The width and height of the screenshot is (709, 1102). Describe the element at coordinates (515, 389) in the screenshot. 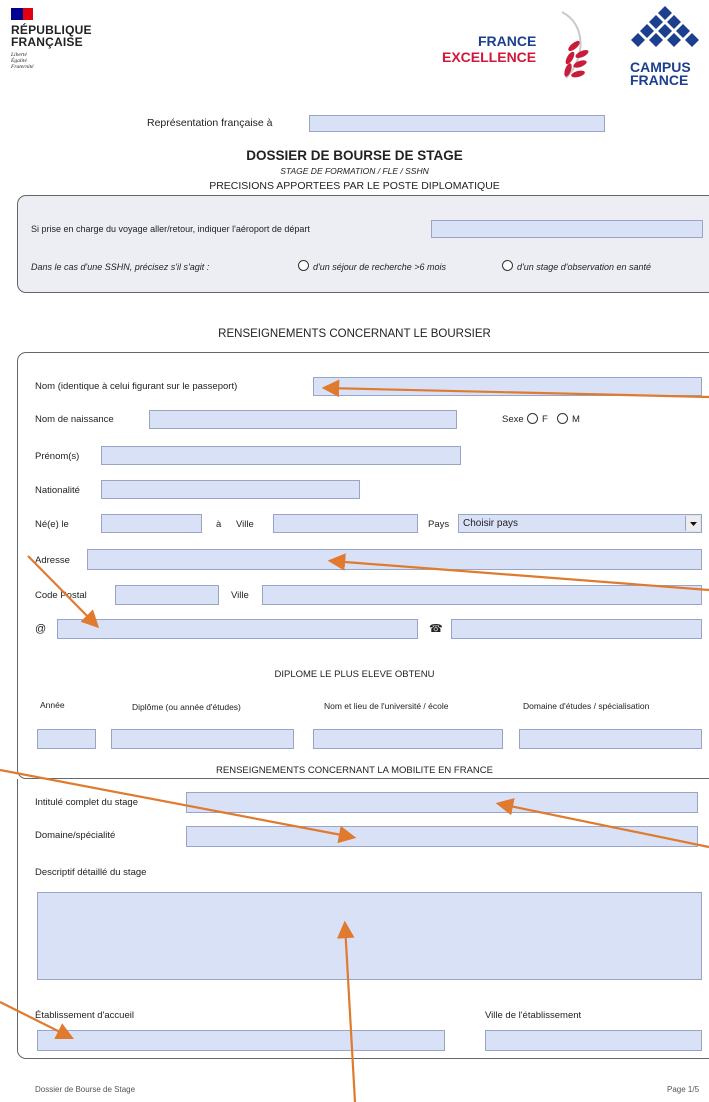

I see `arrow-to-nom` at that location.